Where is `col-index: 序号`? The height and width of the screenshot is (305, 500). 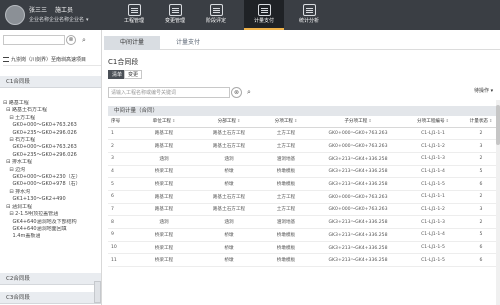
col-index: 序号 is located at coordinates (119, 122).